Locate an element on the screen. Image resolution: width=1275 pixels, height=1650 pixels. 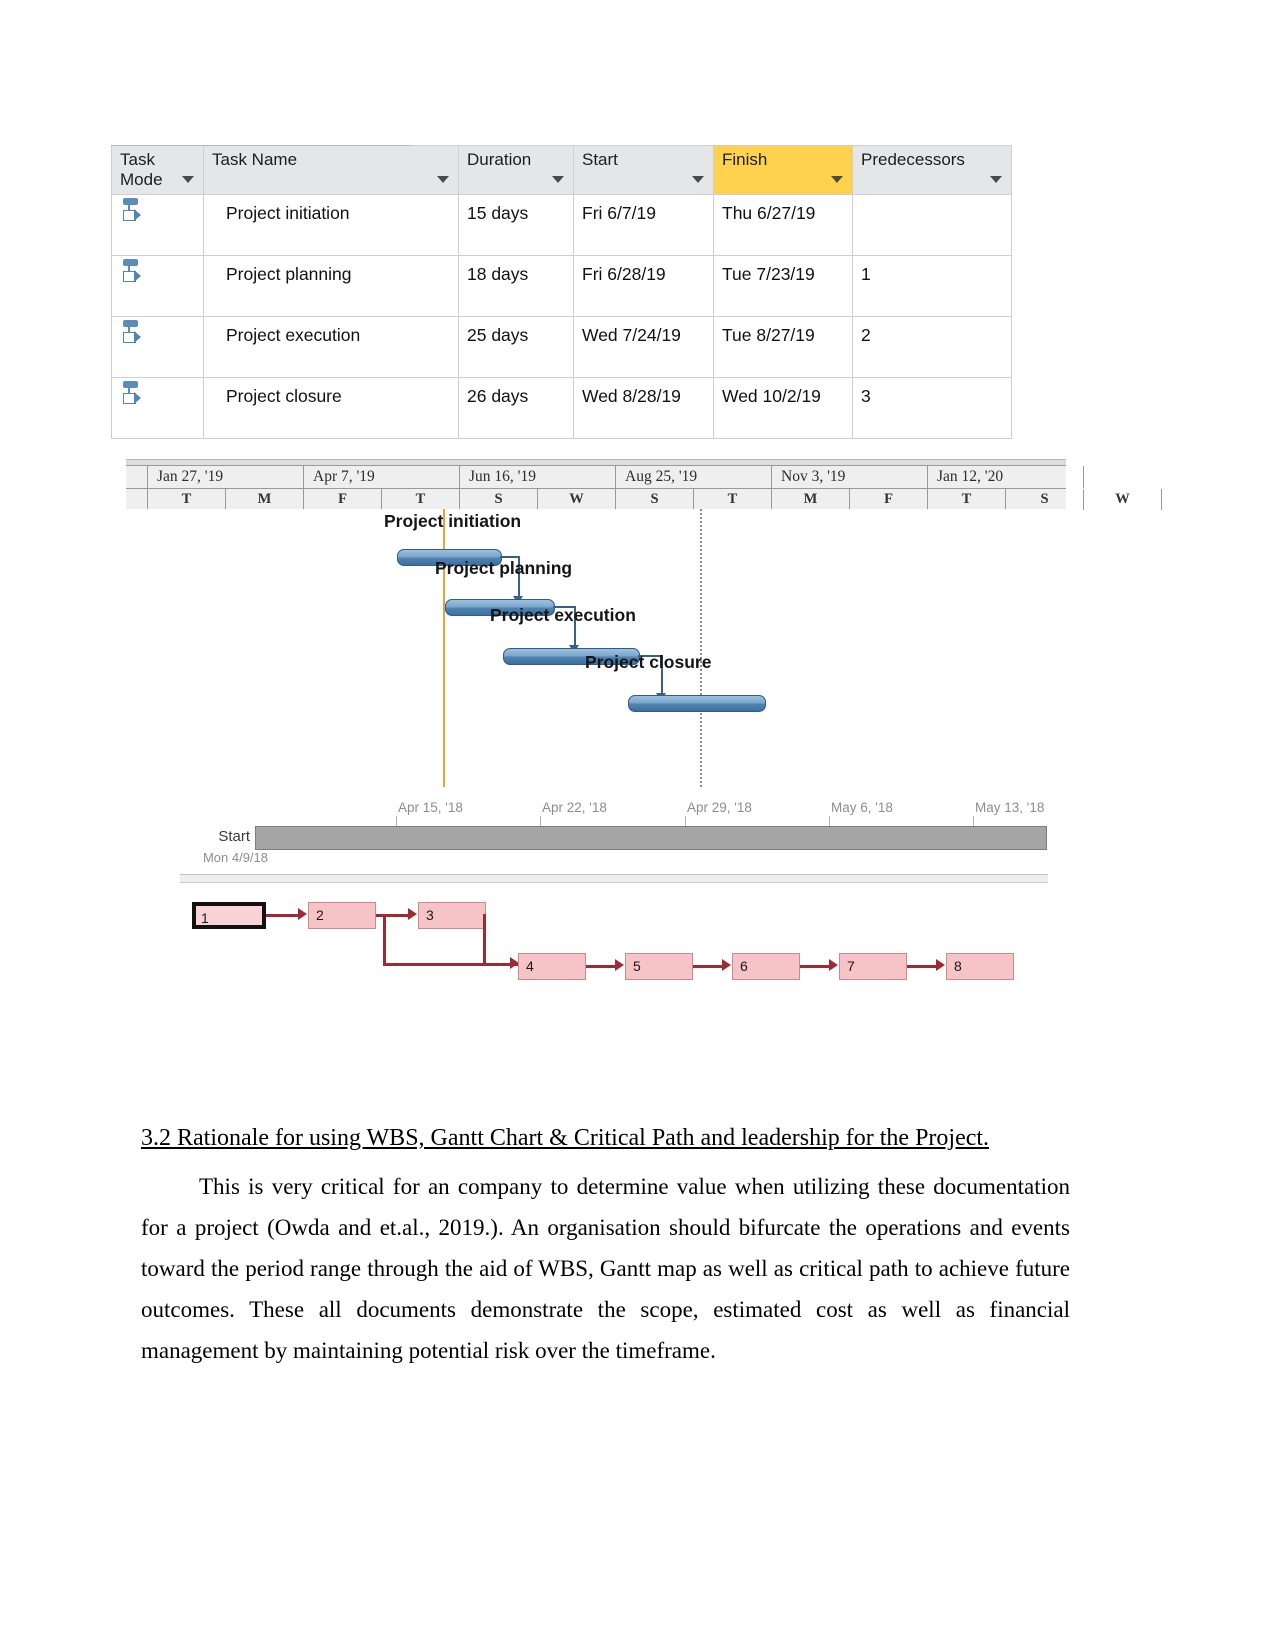
cell-start: Wed 8/28/19 is located at coordinates (643, 408).